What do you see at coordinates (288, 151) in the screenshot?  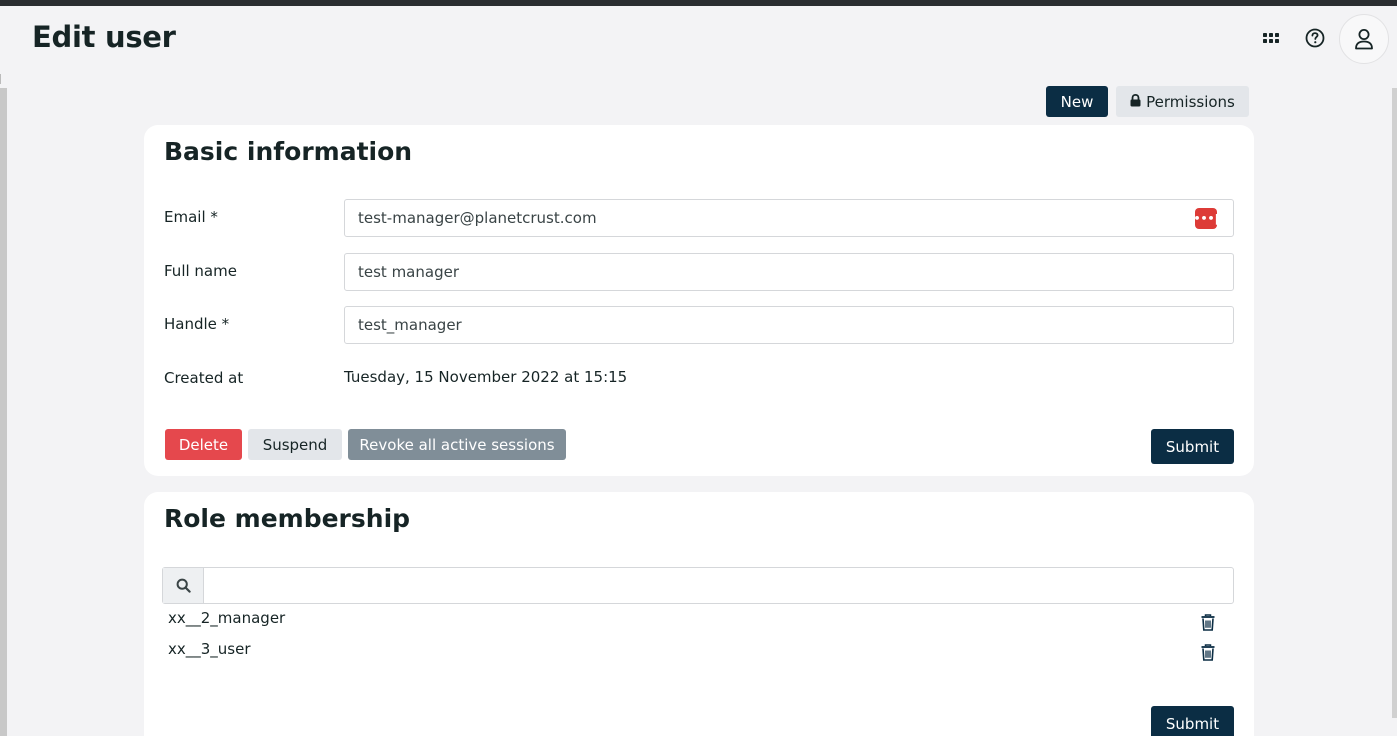 I see `basic-information-title: Basic information` at bounding box center [288, 151].